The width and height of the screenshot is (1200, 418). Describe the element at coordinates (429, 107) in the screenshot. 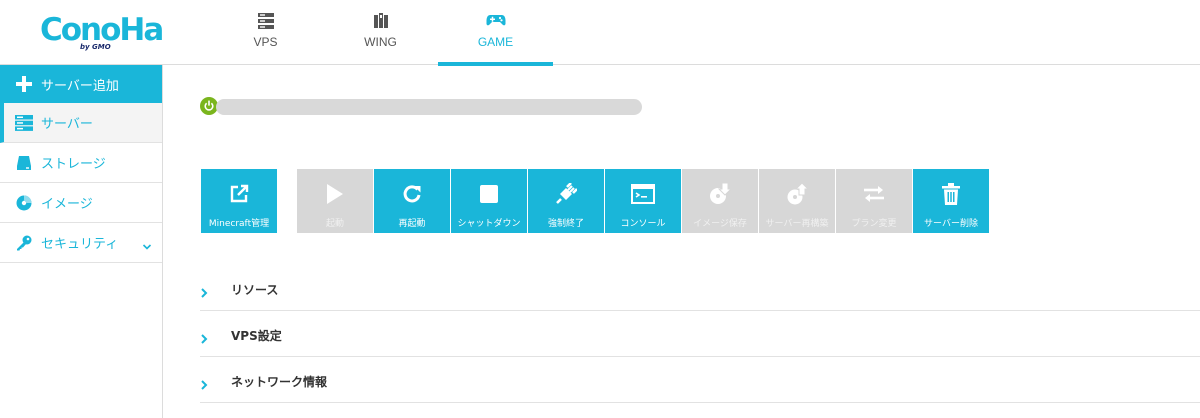

I see `server-name` at that location.